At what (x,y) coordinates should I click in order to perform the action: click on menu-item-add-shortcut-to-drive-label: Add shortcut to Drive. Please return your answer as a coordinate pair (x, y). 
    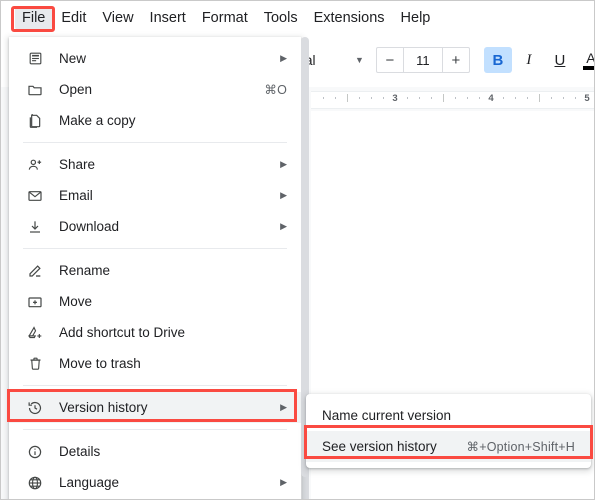
    Looking at the image, I should click on (122, 332).